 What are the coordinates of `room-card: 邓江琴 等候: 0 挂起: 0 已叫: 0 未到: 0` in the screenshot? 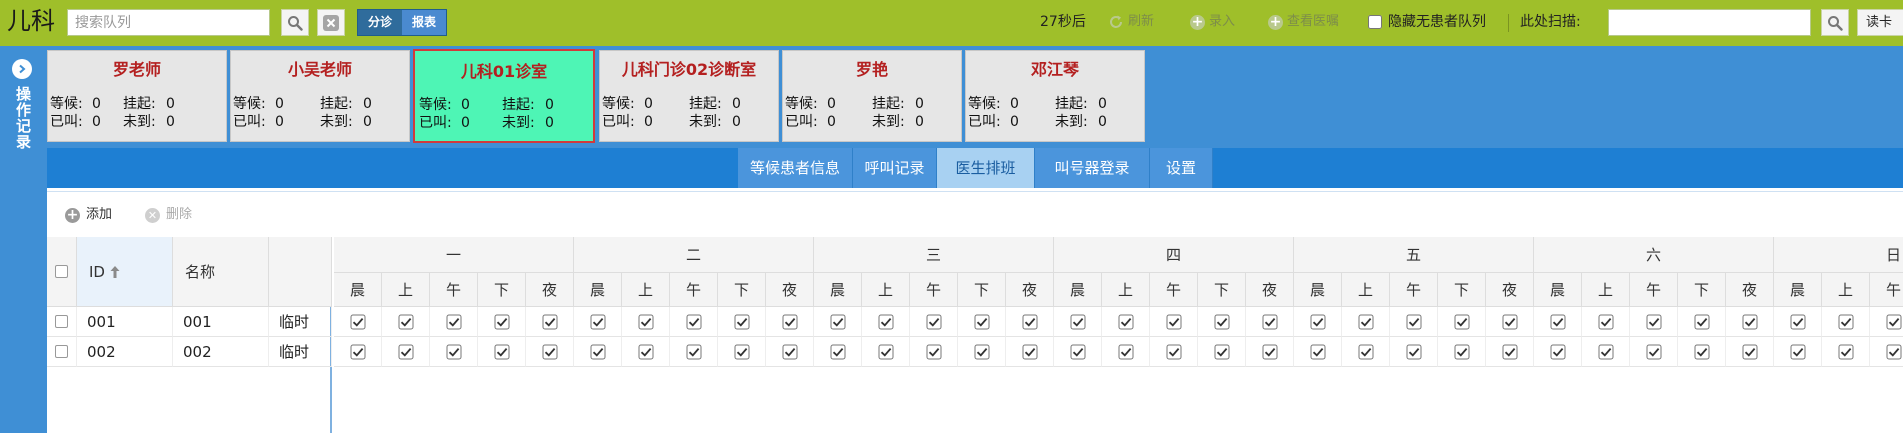 It's located at (1055, 96).